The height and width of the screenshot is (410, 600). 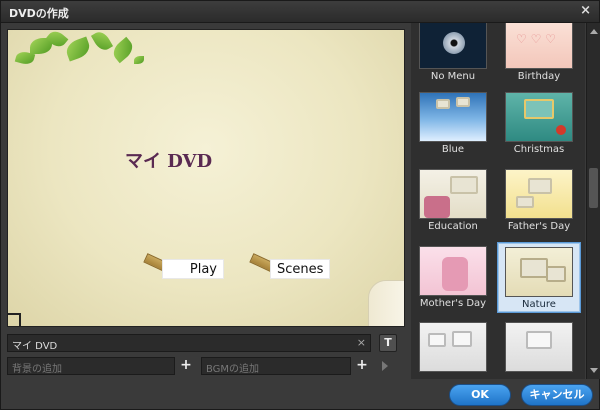 What do you see at coordinates (539, 226) in the screenshot?
I see `template-label: Father's Day` at bounding box center [539, 226].